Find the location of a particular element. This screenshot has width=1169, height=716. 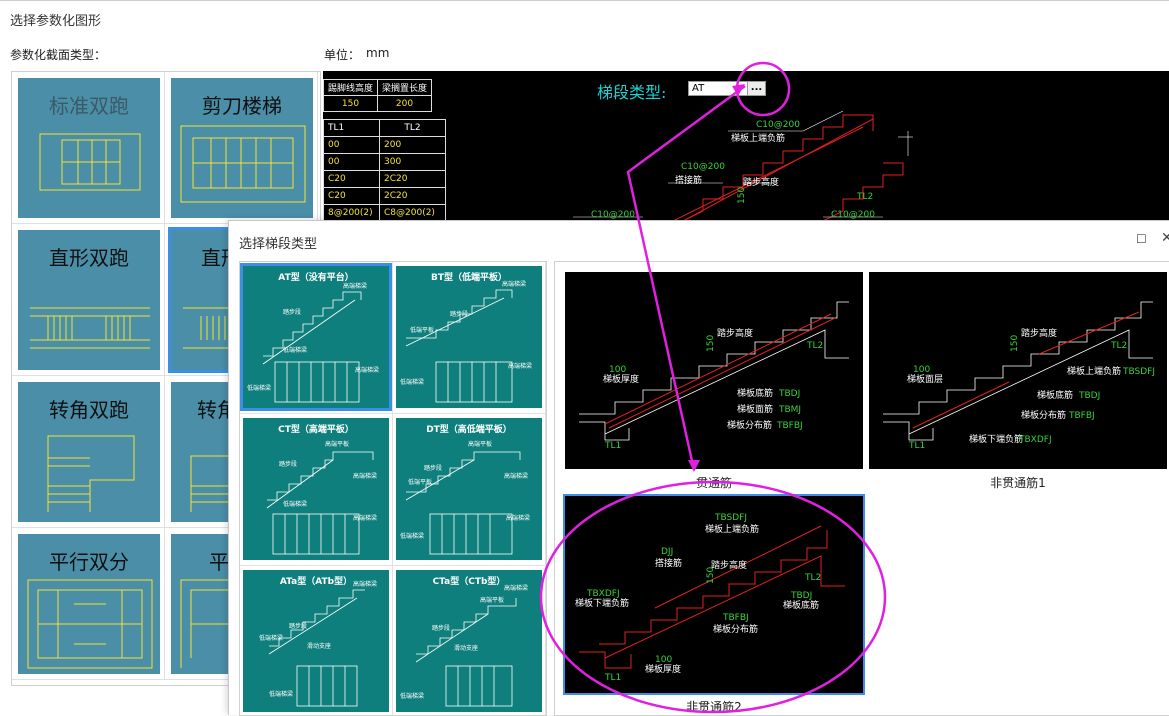

stair-type-cell: 直形双跑 is located at coordinates (88, 300).